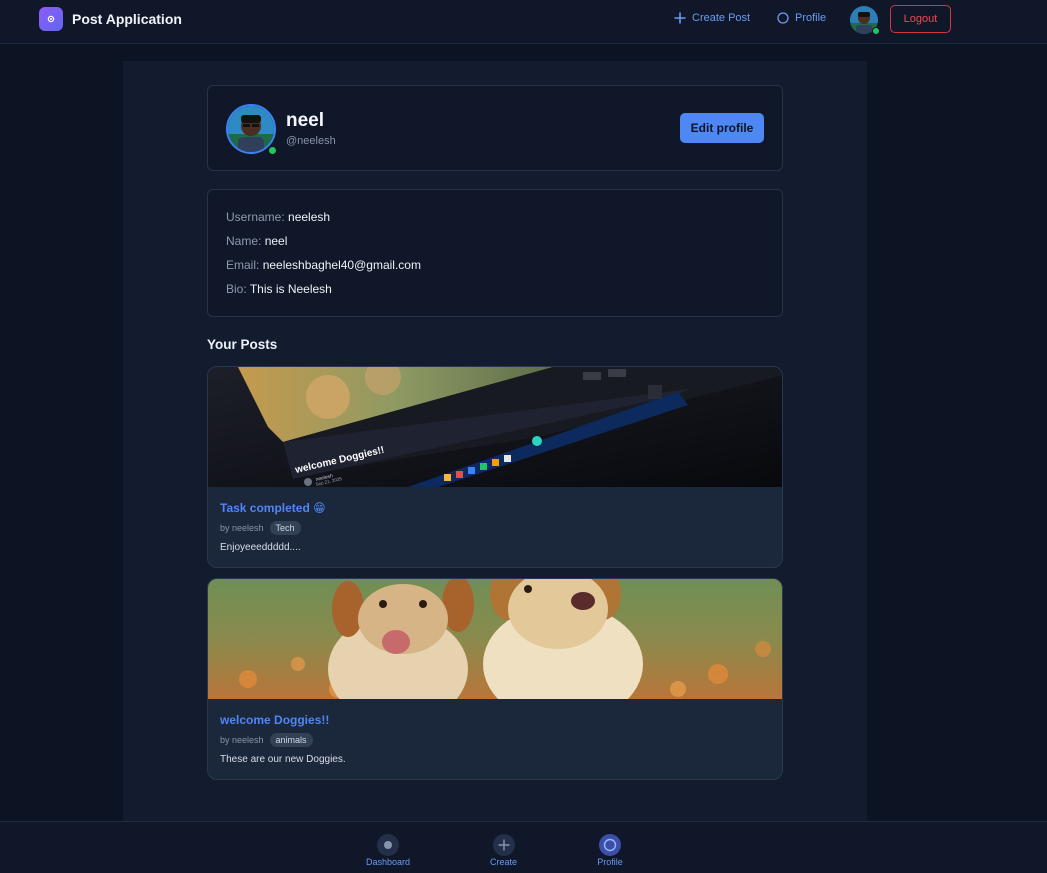 This screenshot has height=873, width=1047. What do you see at coordinates (242, 344) in the screenshot?
I see `your-posts-heading: Your Posts` at bounding box center [242, 344].